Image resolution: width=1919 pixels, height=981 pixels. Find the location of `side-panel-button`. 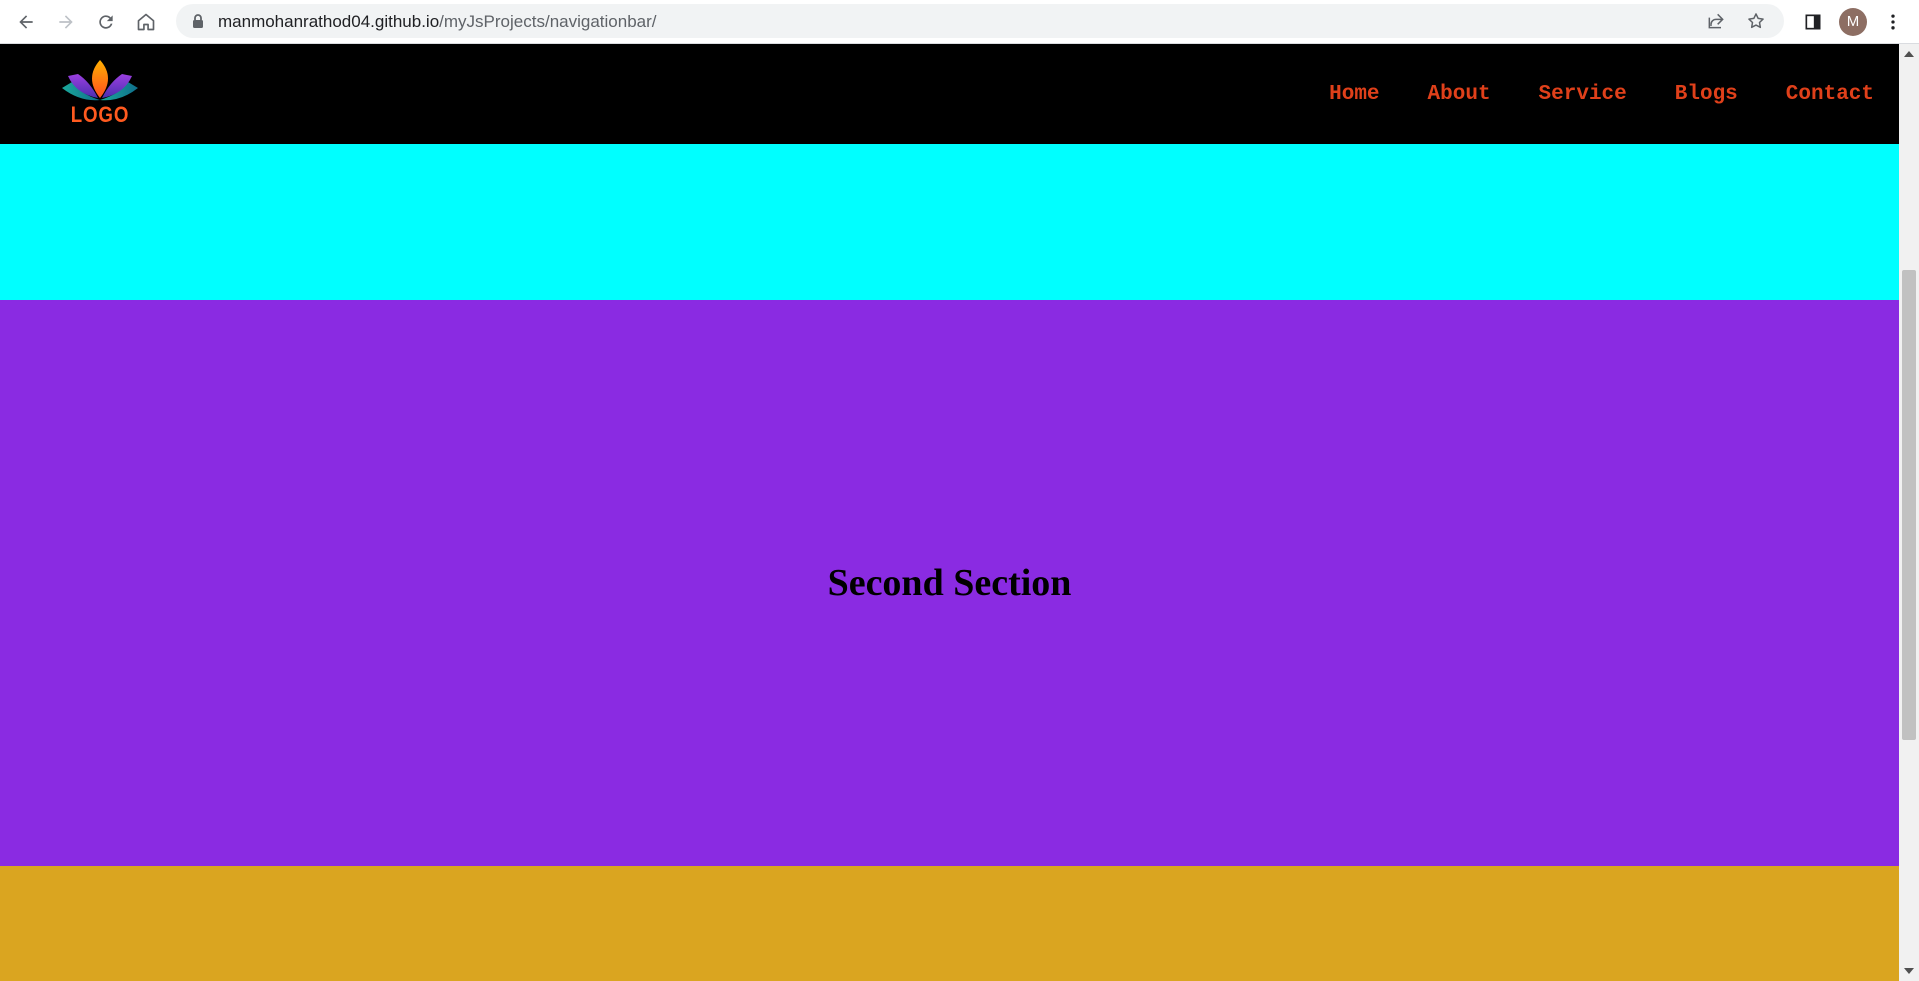

side-panel-button is located at coordinates (1813, 22).